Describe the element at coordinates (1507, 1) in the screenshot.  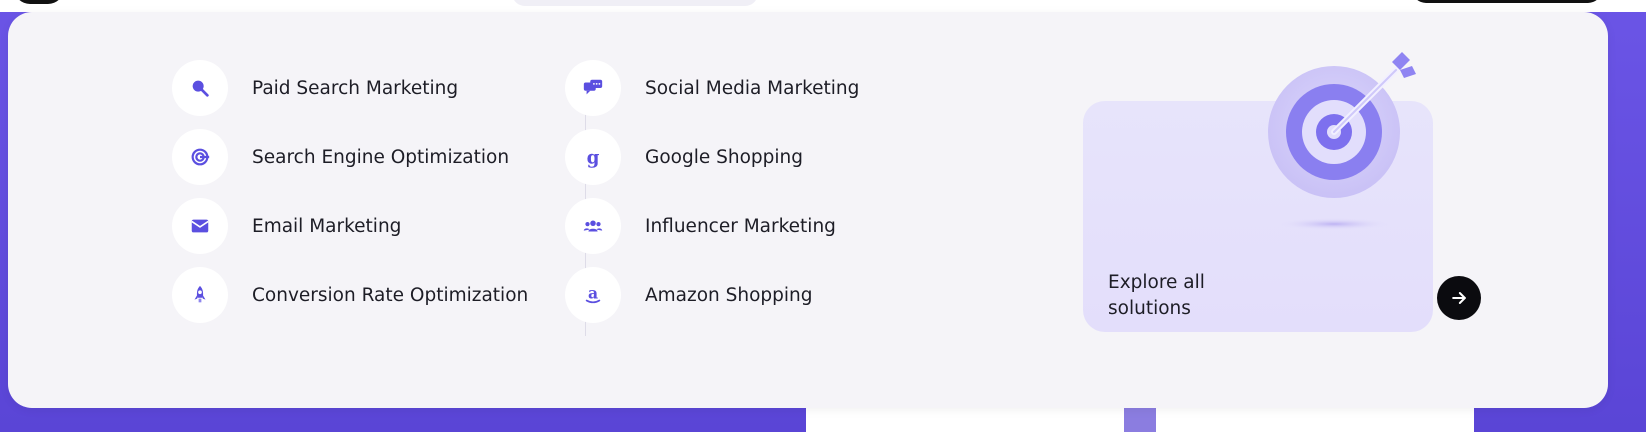
I see `header-cta-button` at that location.